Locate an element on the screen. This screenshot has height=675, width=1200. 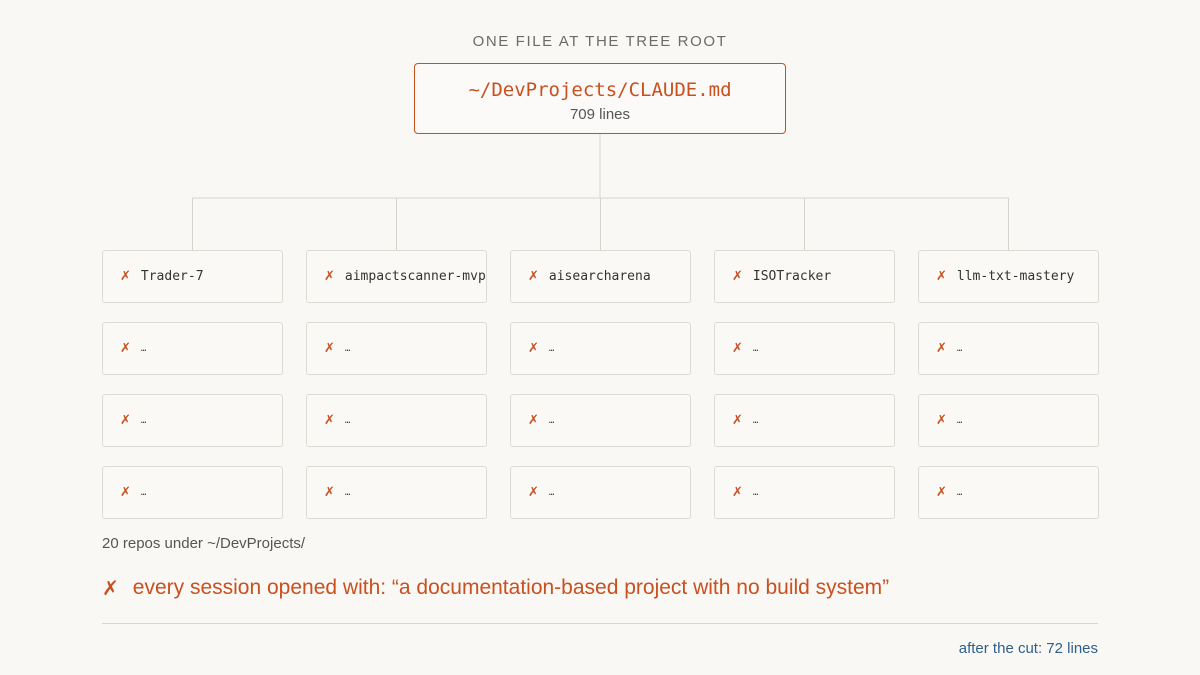
root-file-line-count: 709 lines is located at coordinates (600, 114).